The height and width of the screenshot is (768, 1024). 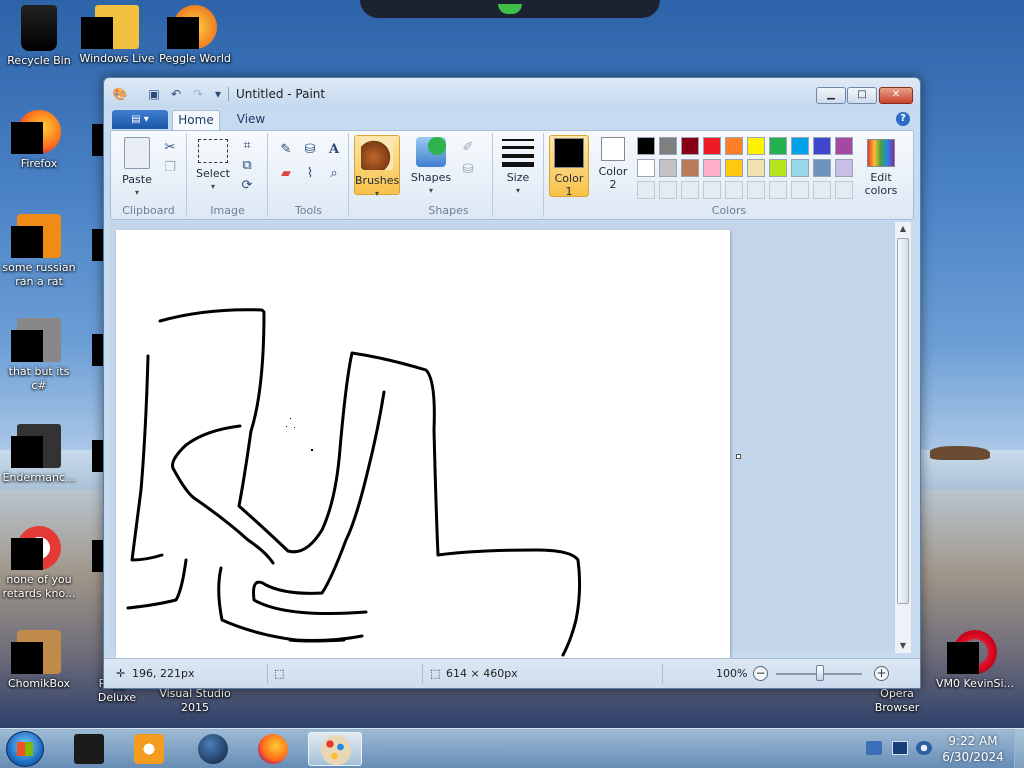 I want to click on fill-icon: ⛁, so click(x=310, y=150).